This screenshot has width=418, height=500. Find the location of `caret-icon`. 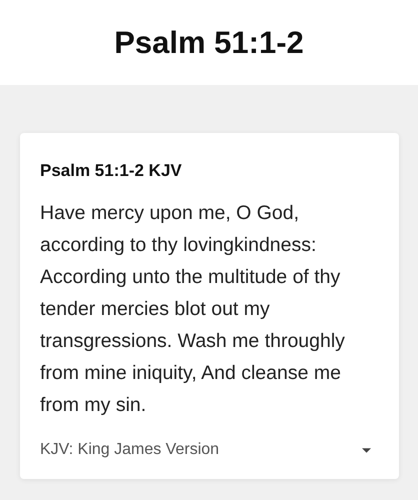

caret-icon is located at coordinates (366, 450).